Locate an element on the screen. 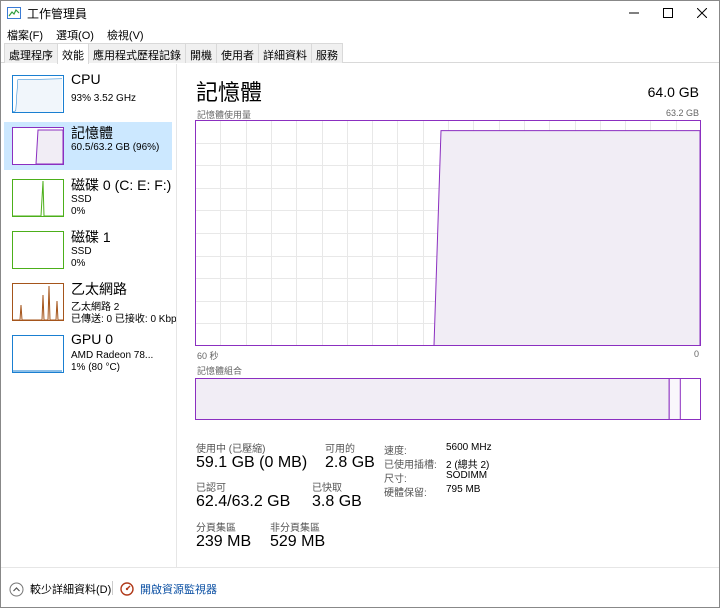 The image size is (720, 608). tab-bar: 處理程序 效能 應用程式歷程記錄 開機 使用者 詳細資料 服務 is located at coordinates (360, 53).